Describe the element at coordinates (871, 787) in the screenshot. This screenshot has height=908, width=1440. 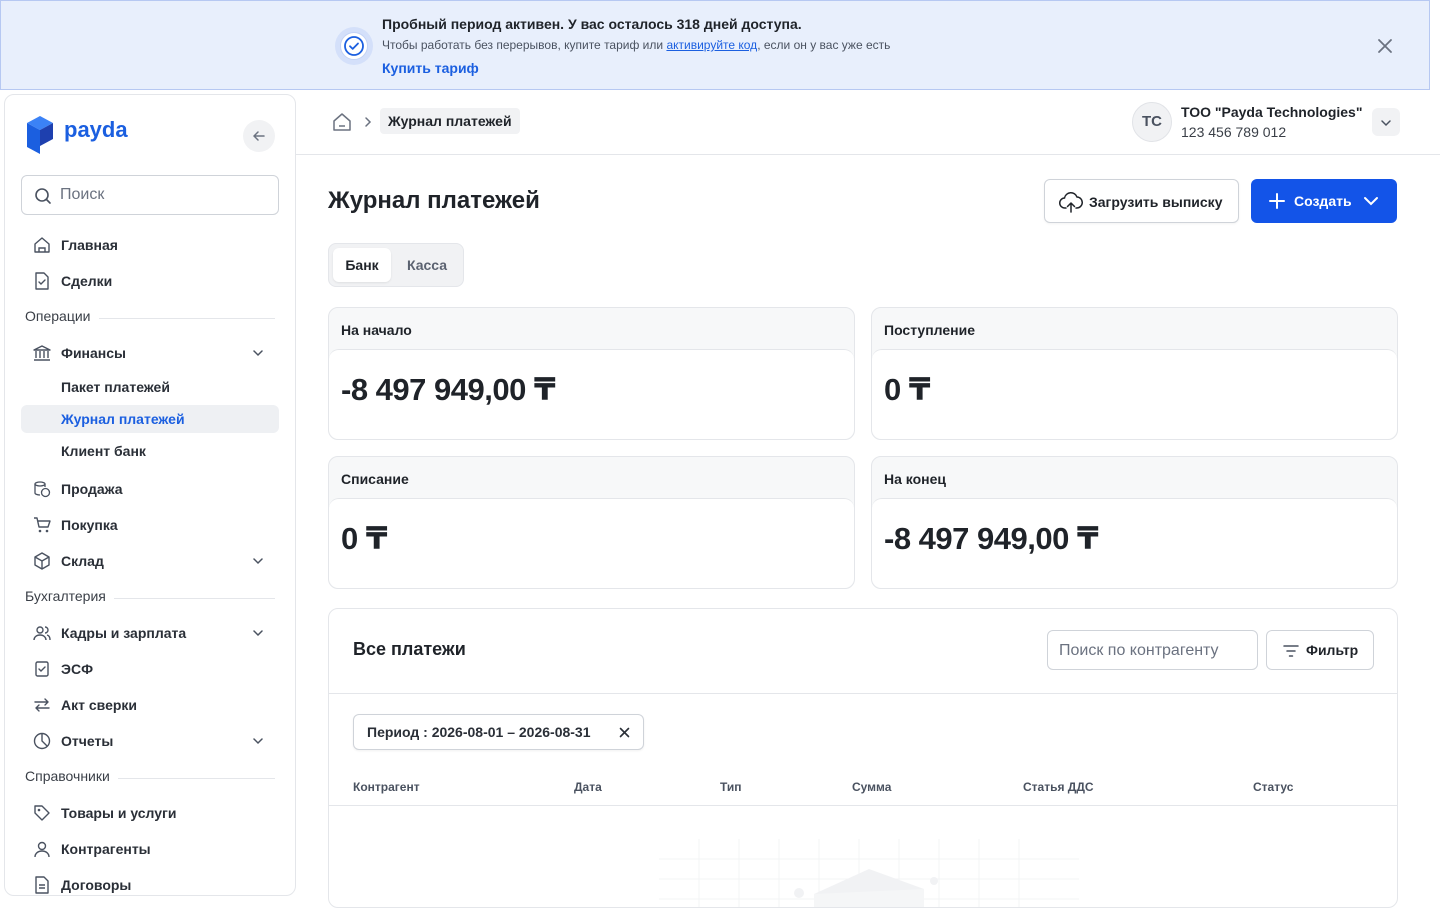
I see `column-header: Сумма` at that location.